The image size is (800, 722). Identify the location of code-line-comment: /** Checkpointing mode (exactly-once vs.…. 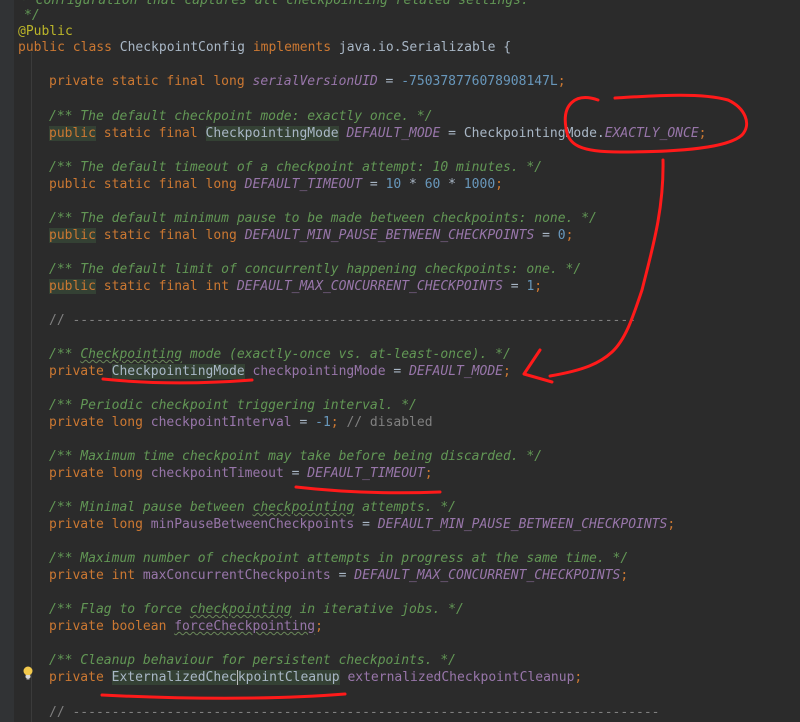
(280, 354).